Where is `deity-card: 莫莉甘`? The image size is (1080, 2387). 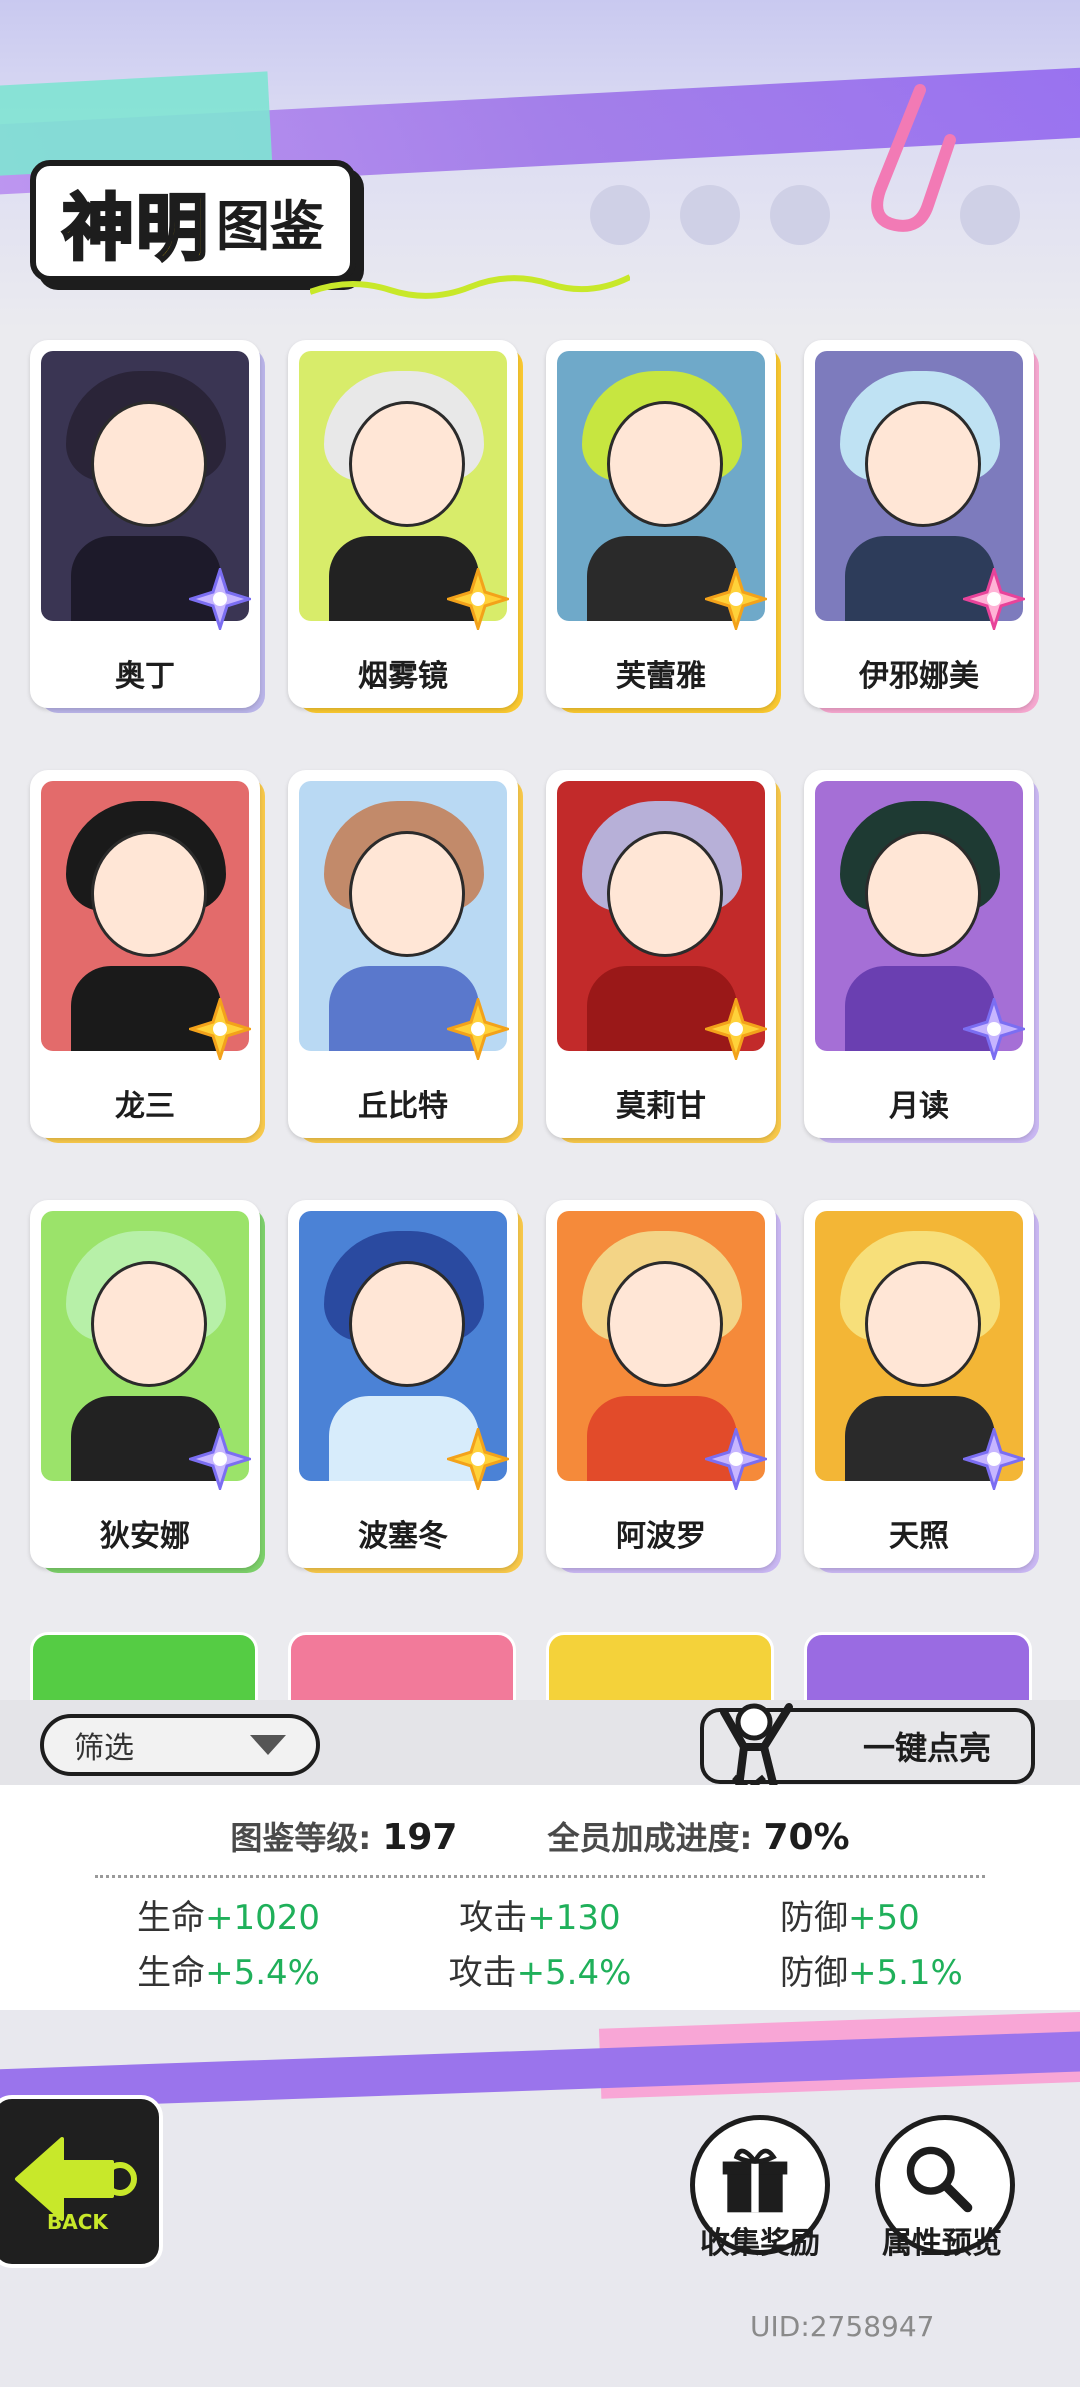
deity-card: 莫莉甘 is located at coordinates (663, 956).